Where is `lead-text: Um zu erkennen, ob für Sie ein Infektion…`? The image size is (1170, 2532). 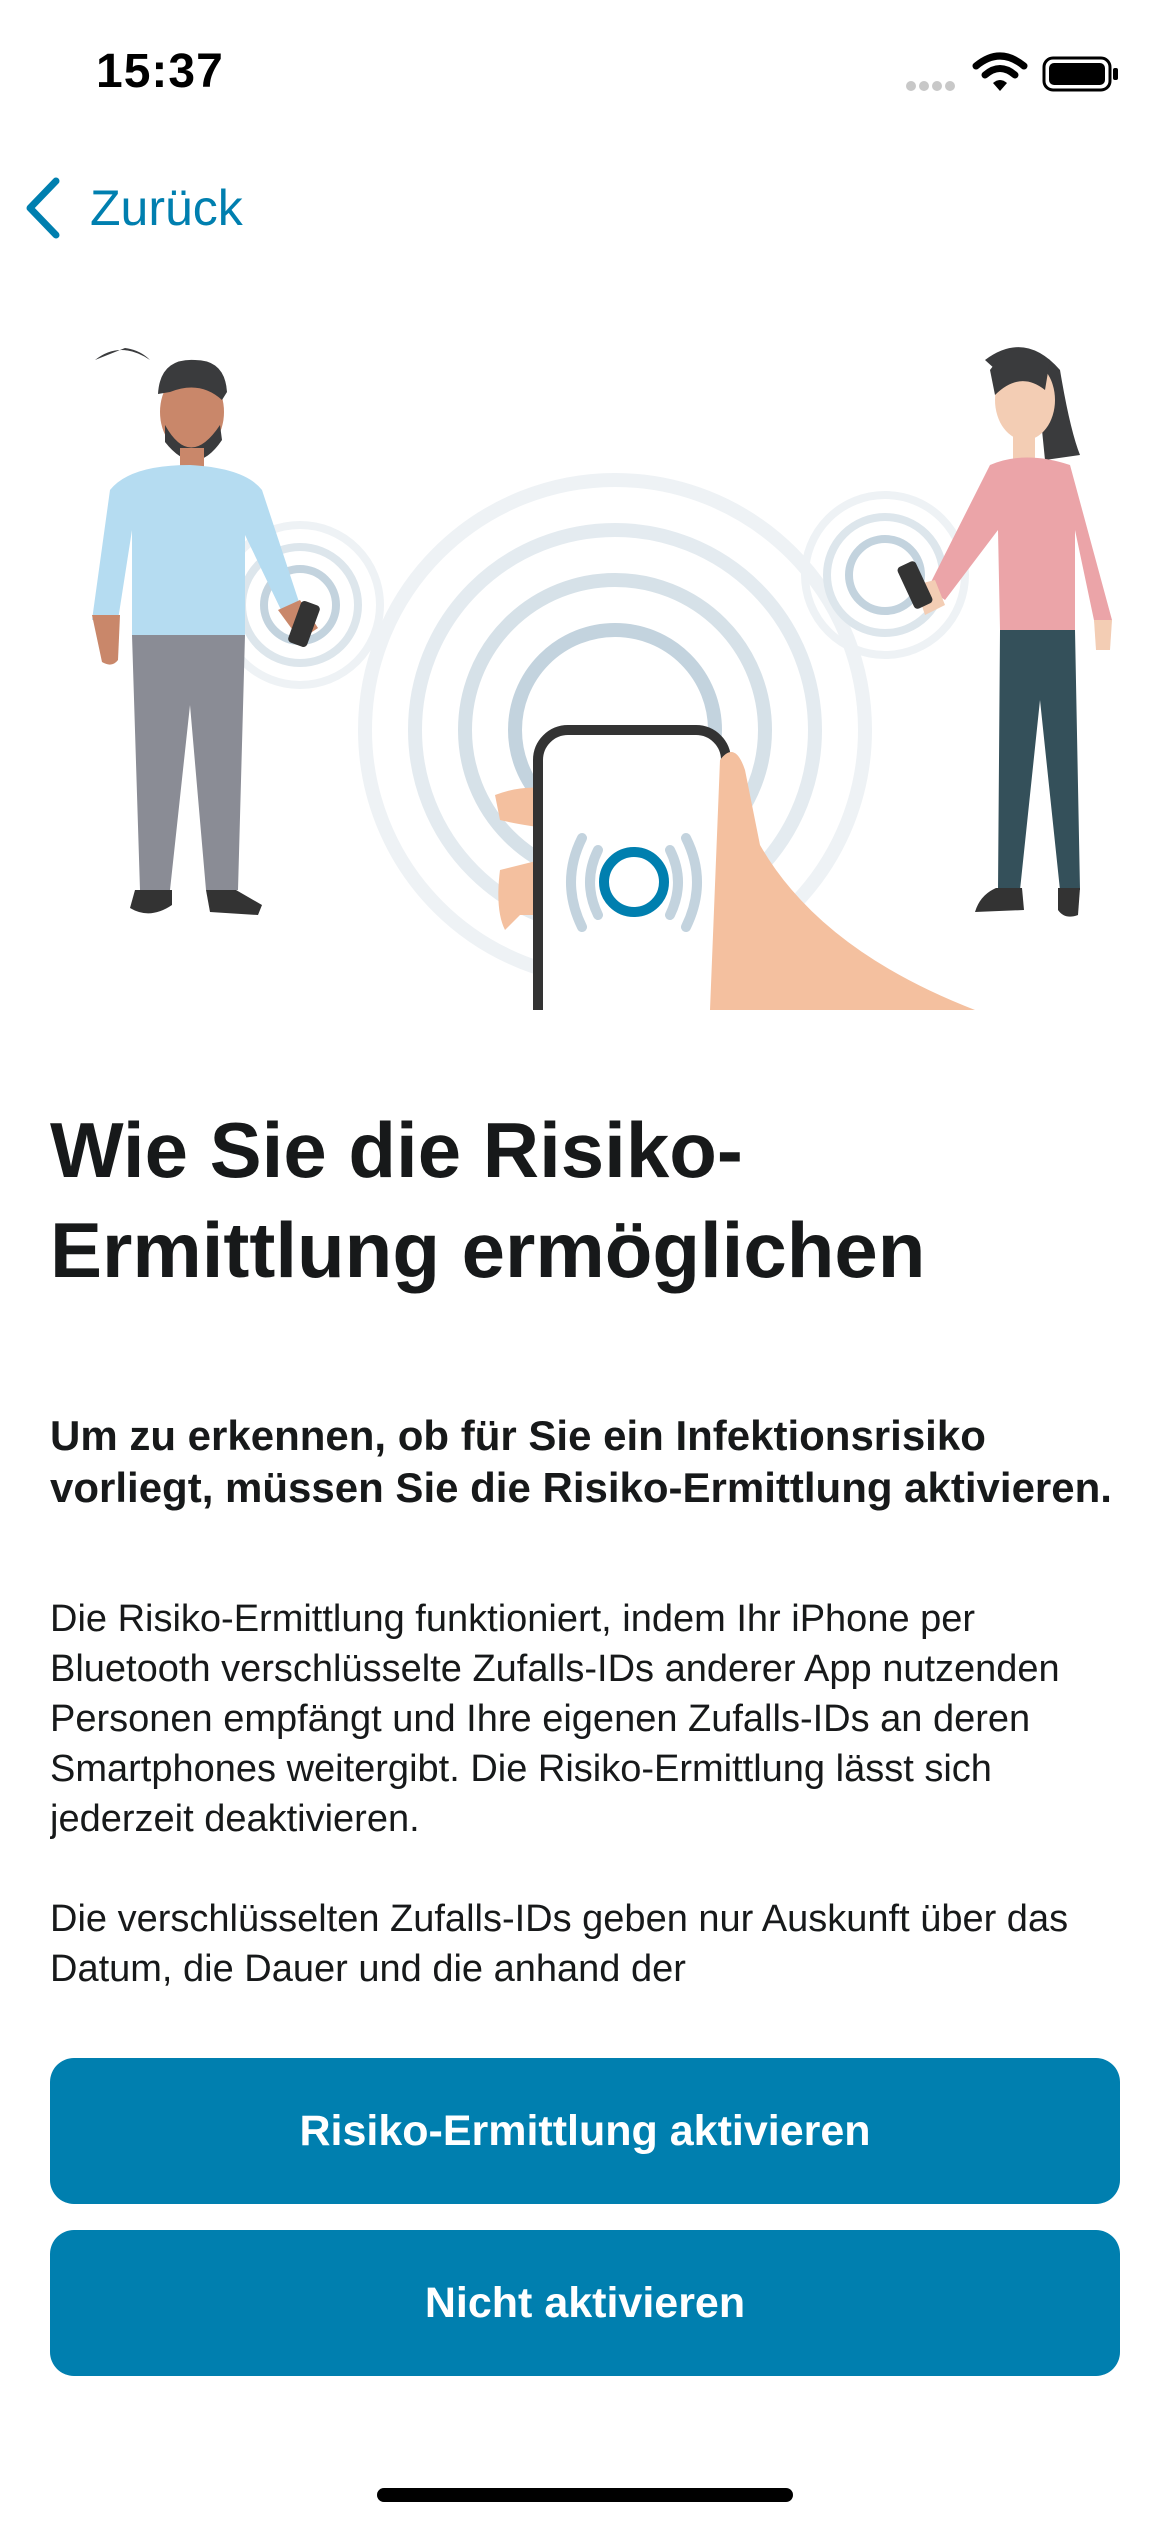
lead-text: Um zu erkennen, ob für Sie ein Infektion… is located at coordinates (581, 1461).